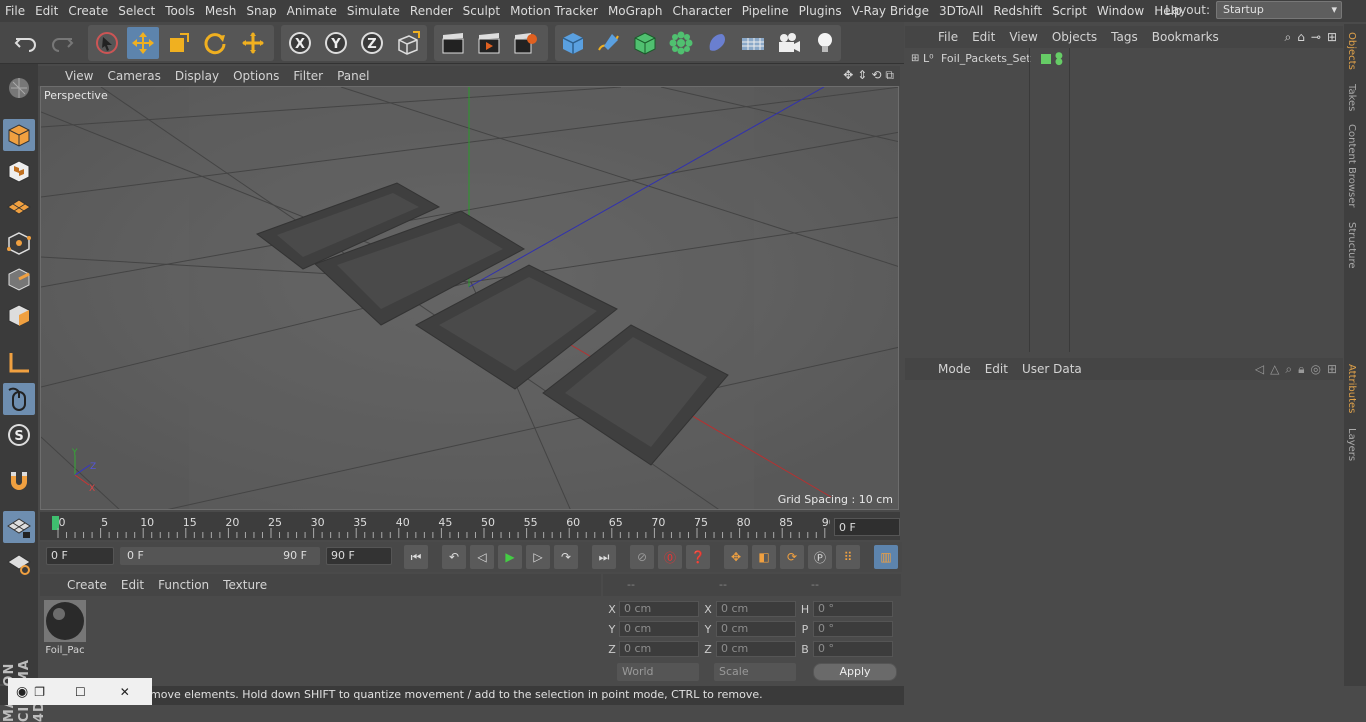 Image resolution: width=1366 pixels, height=722 pixels. Describe the element at coordinates (19, 279) in the screenshot. I see `edge-mode-button` at that location.